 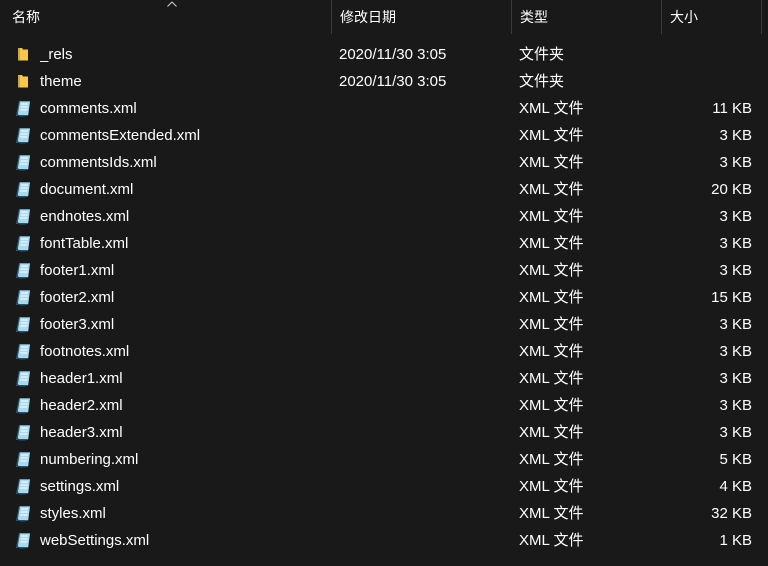 I want to click on file-size: 32 KB, so click(x=731, y=513).